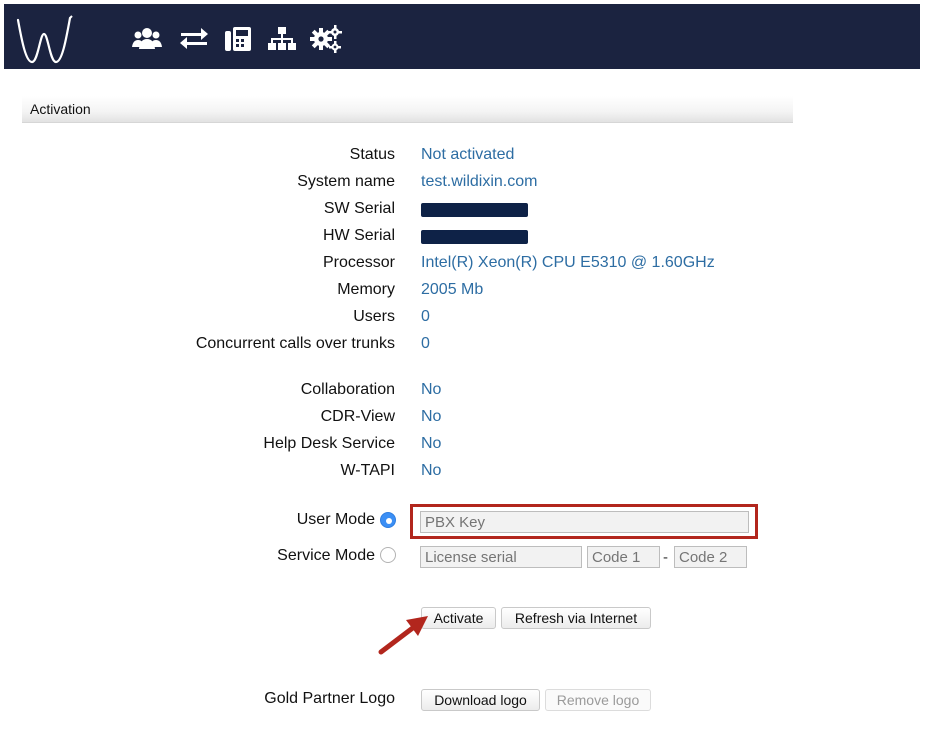 The width and height of the screenshot is (926, 730). Describe the element at coordinates (282, 39) in the screenshot. I see `org-chart-icon` at that location.